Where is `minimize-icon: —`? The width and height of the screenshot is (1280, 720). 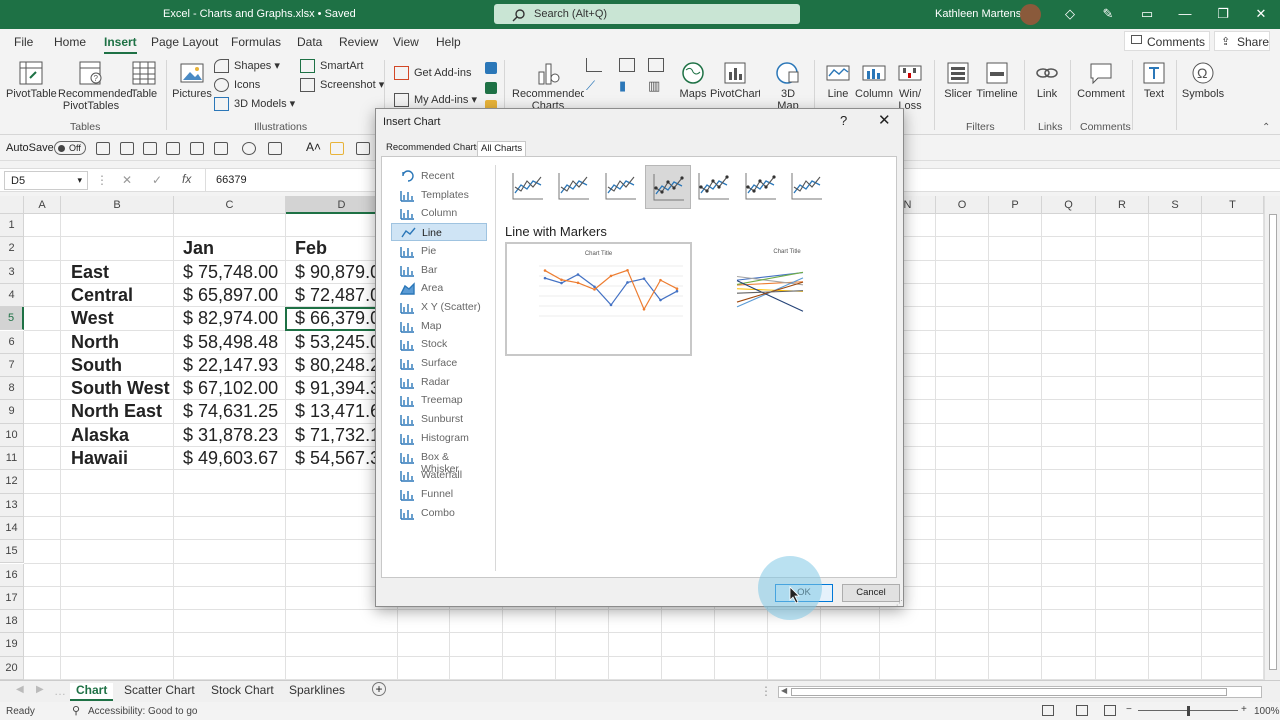 minimize-icon: — is located at coordinates (1185, 14).